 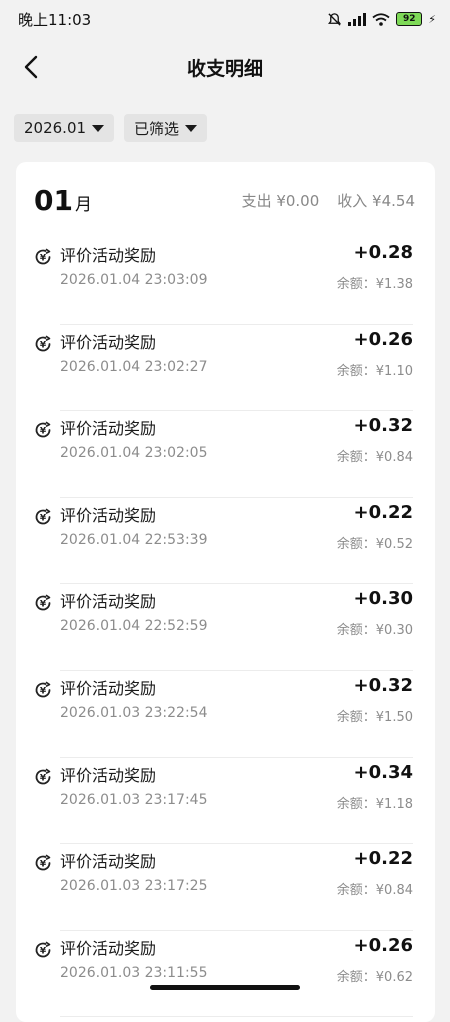 I want to click on transaction-amount: +0.30, so click(x=384, y=598).